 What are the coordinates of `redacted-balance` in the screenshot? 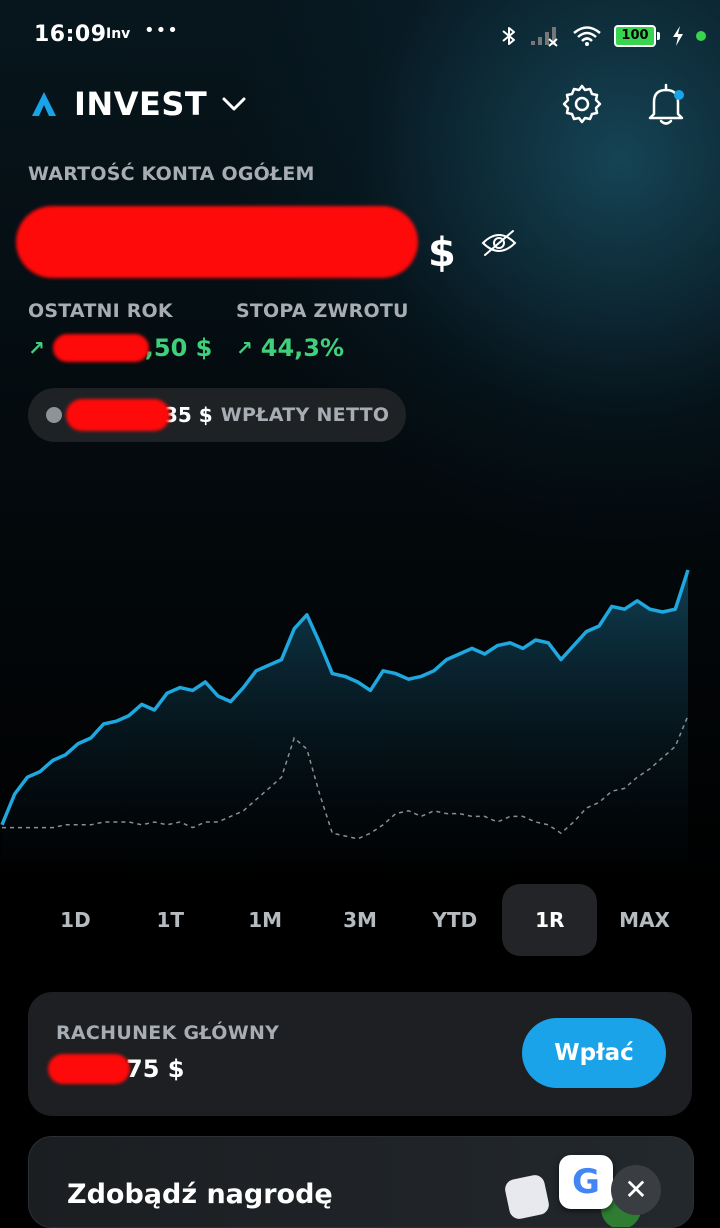 It's located at (217, 242).